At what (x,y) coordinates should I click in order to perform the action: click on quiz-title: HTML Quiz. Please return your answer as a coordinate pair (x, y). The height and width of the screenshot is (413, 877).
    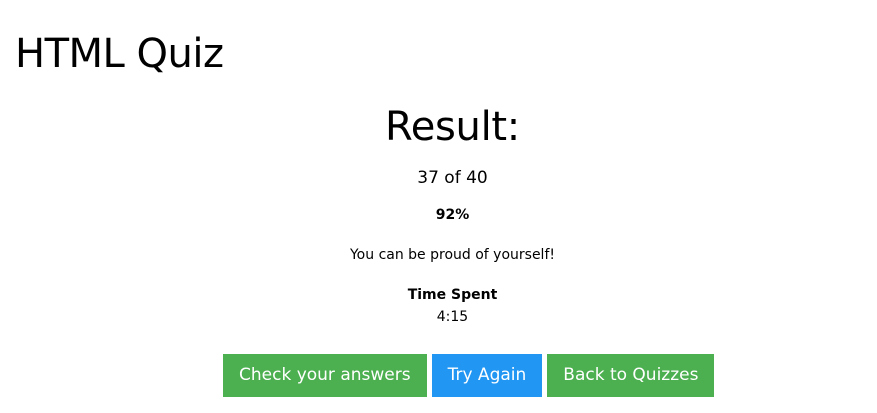
    Looking at the image, I should click on (119, 54).